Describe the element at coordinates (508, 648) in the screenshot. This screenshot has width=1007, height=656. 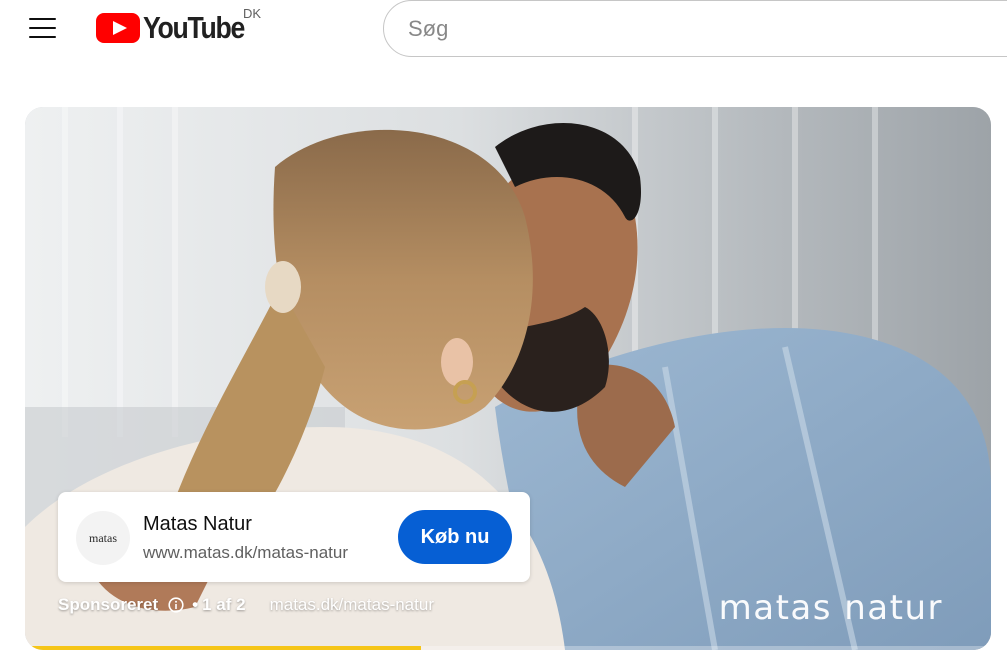
I see `ad-progress-bar` at that location.